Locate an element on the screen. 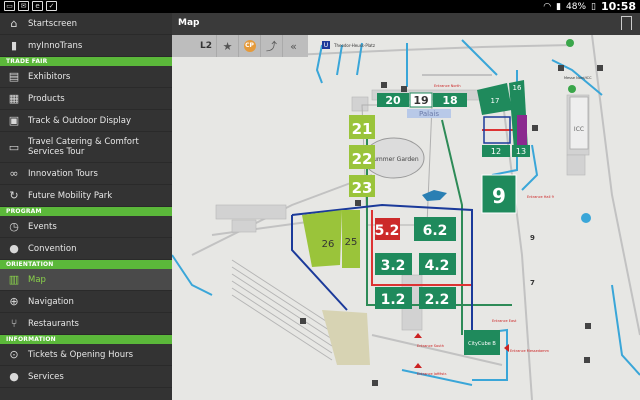  hall-1-2: 1.2 is located at coordinates (393, 298).